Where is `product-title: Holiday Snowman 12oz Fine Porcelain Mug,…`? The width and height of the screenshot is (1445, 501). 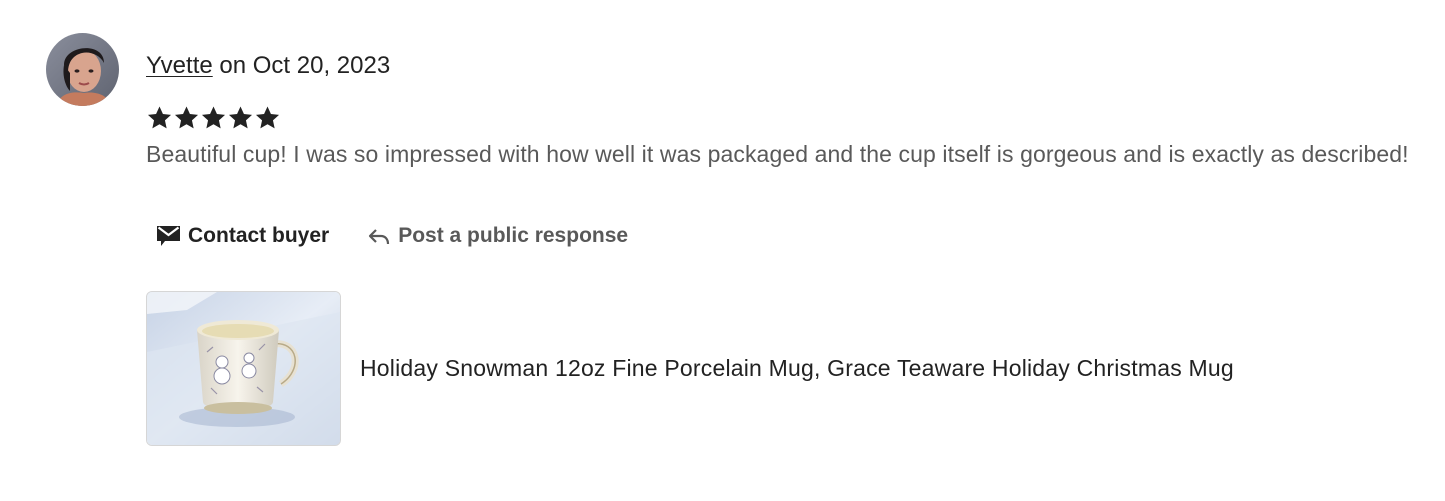
product-title: Holiday Snowman 12oz Fine Porcelain Mug,… is located at coordinates (797, 368).